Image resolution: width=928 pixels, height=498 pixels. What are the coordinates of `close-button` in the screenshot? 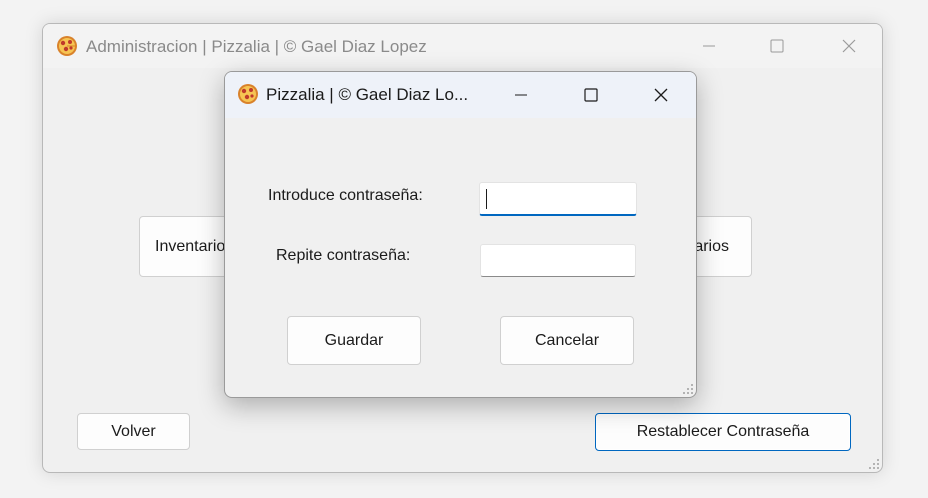 It's located at (849, 46).